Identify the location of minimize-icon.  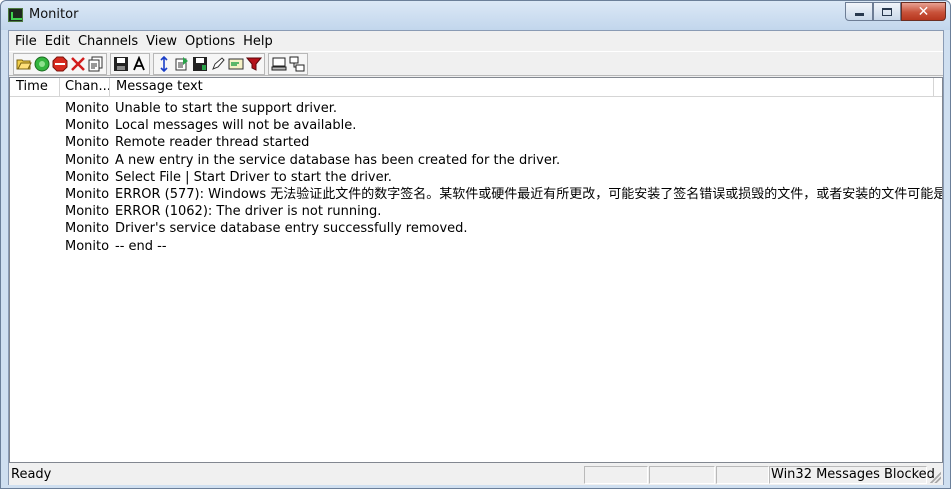
(859, 14).